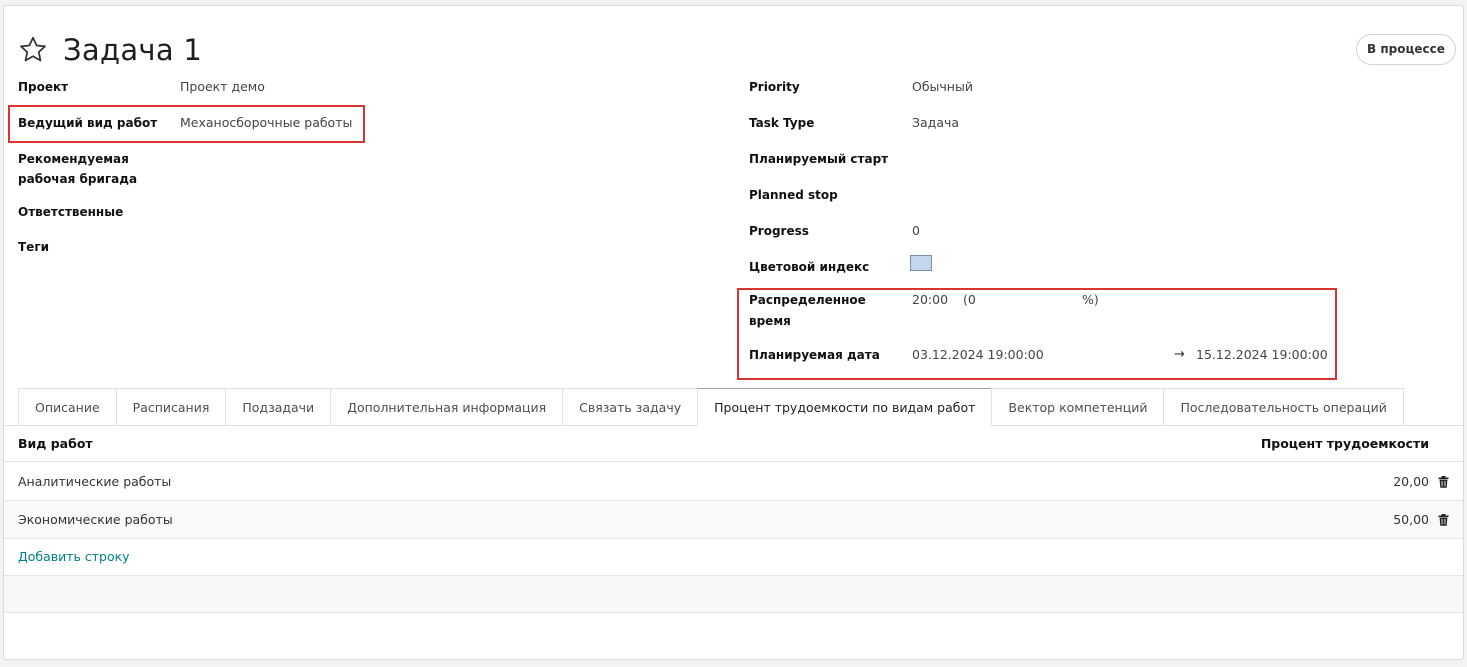 The image size is (1467, 667). What do you see at coordinates (1179, 354) in the screenshot?
I see `arrow-right-icon: →` at bounding box center [1179, 354].